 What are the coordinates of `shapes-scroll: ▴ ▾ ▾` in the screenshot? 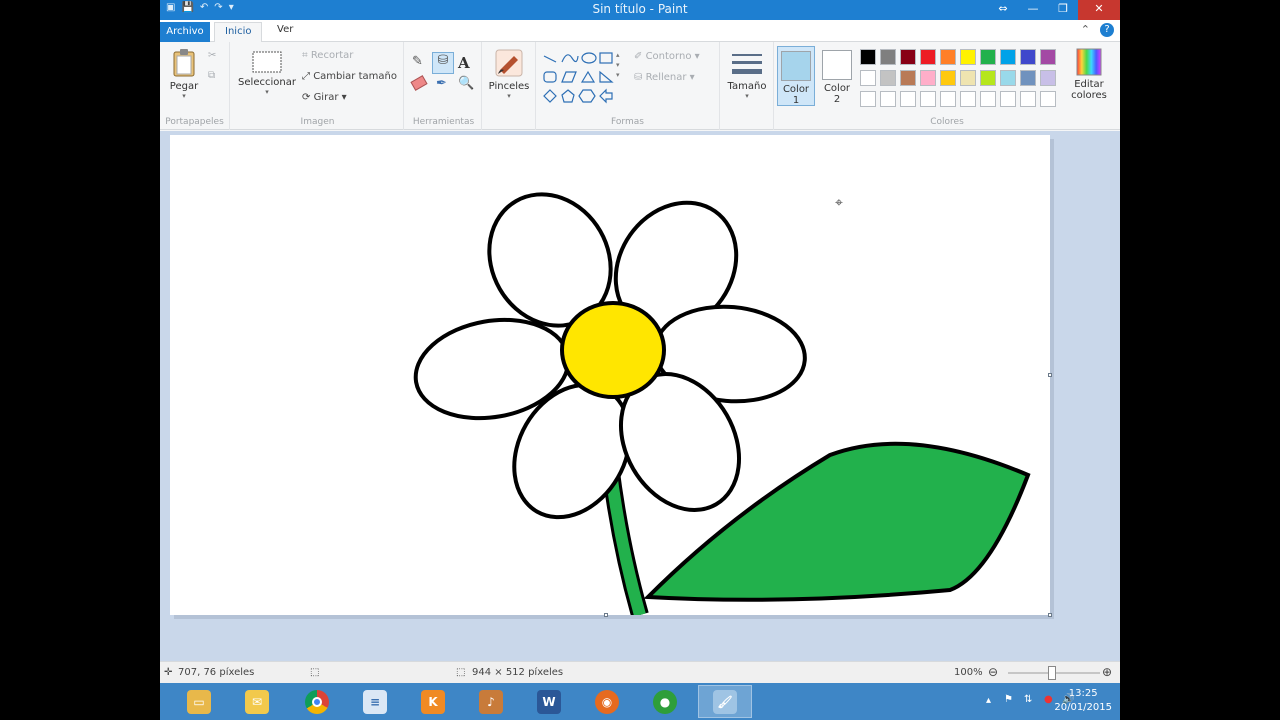 It's located at (618, 65).